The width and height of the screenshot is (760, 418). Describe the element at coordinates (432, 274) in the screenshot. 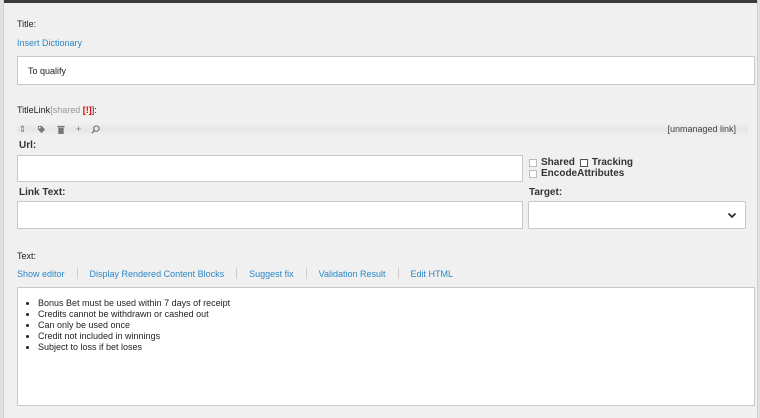

I see `edit-html-link: Edit HTML` at that location.